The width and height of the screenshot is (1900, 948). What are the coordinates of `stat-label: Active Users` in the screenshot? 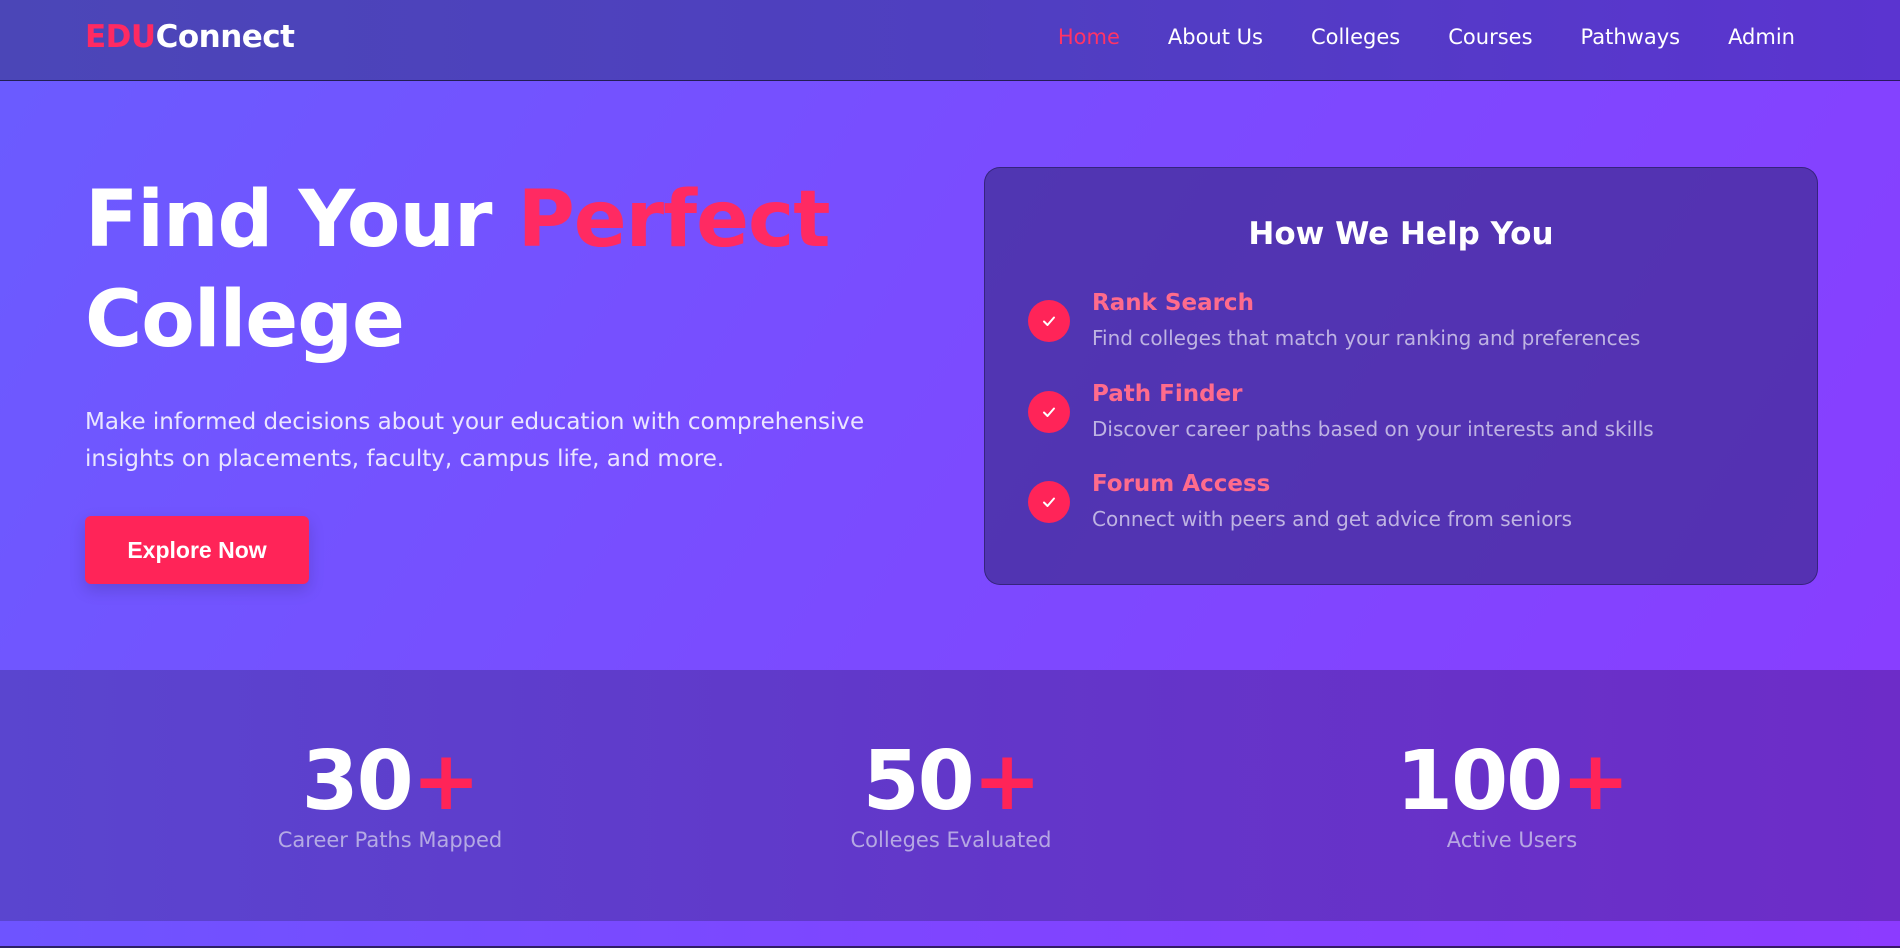 It's located at (1512, 840).